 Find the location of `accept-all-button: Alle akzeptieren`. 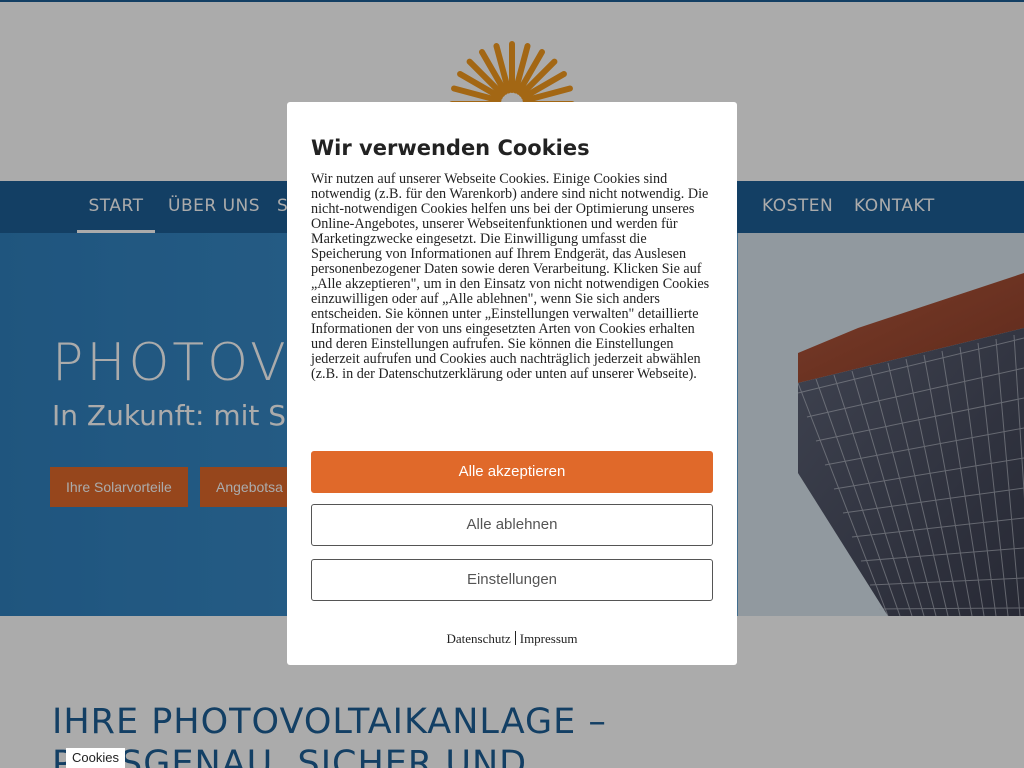

accept-all-button: Alle akzeptieren is located at coordinates (512, 472).